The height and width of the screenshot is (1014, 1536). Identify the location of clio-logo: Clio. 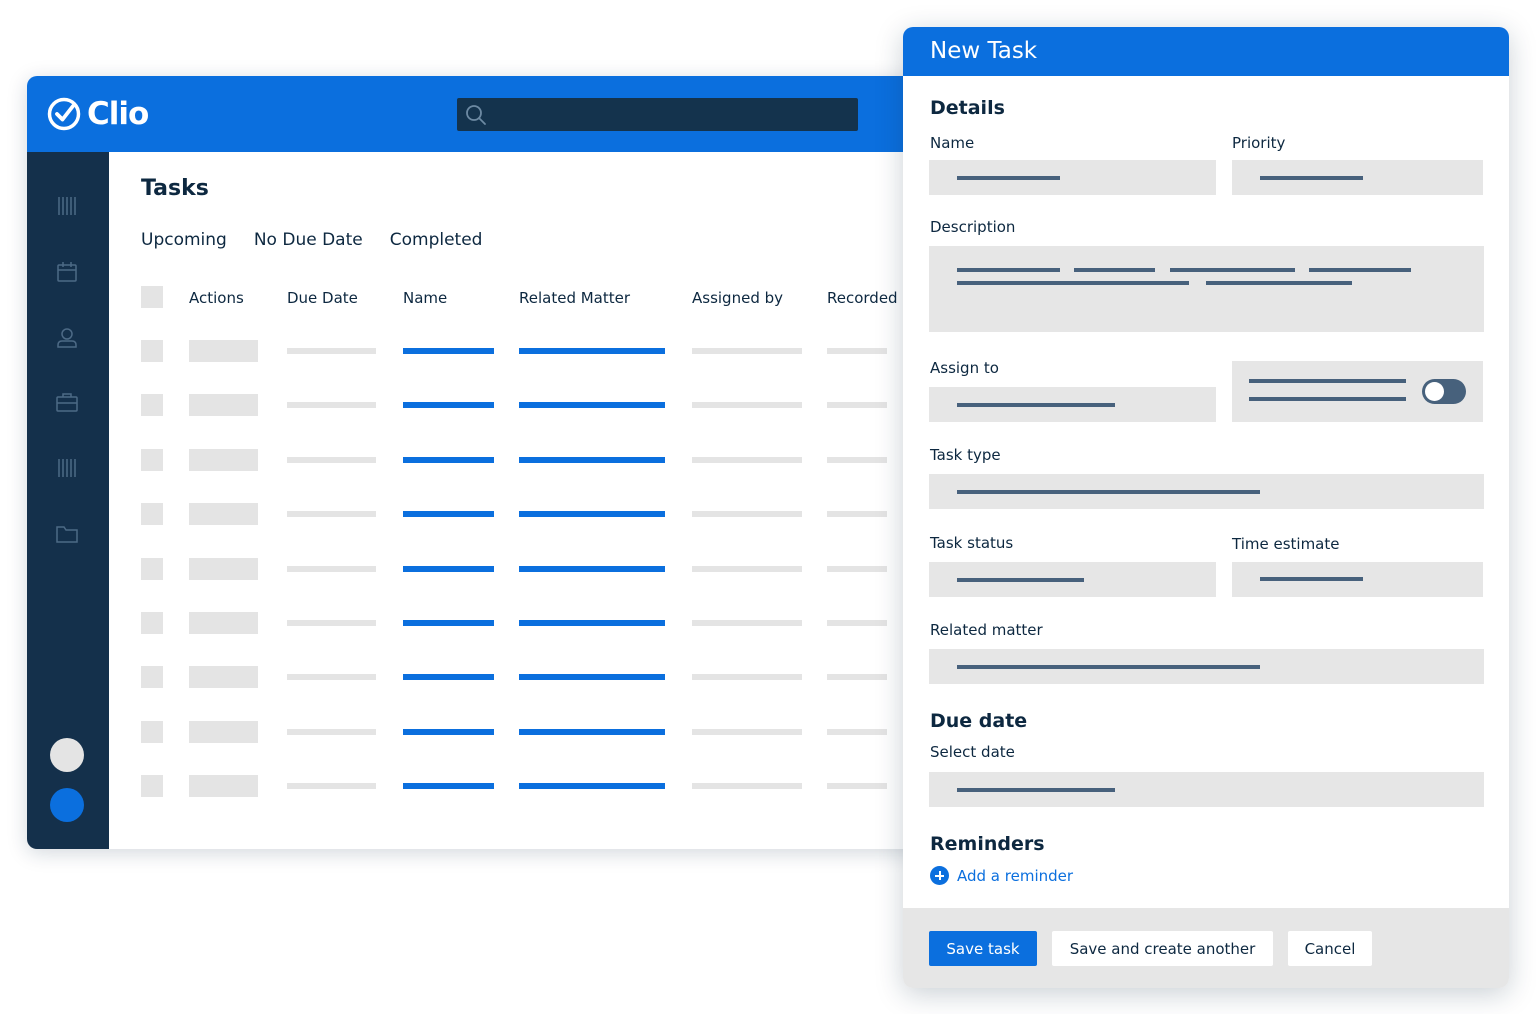
(98, 114).